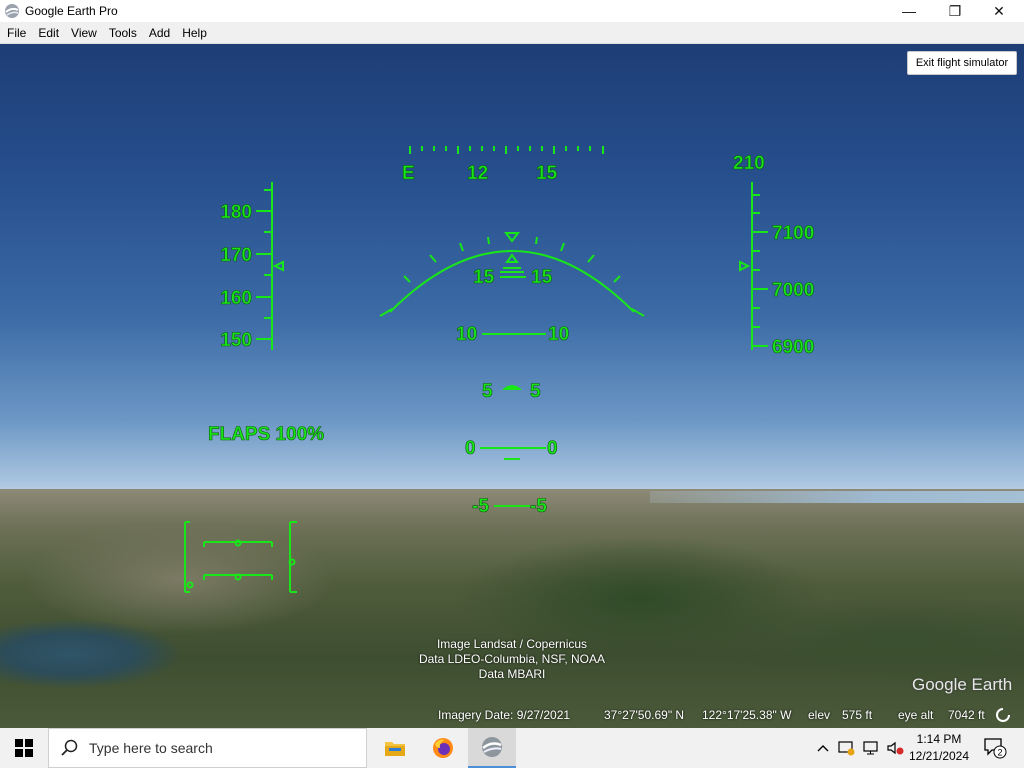  What do you see at coordinates (939, 756) in the screenshot?
I see `clock-date: 12/21/2024` at bounding box center [939, 756].